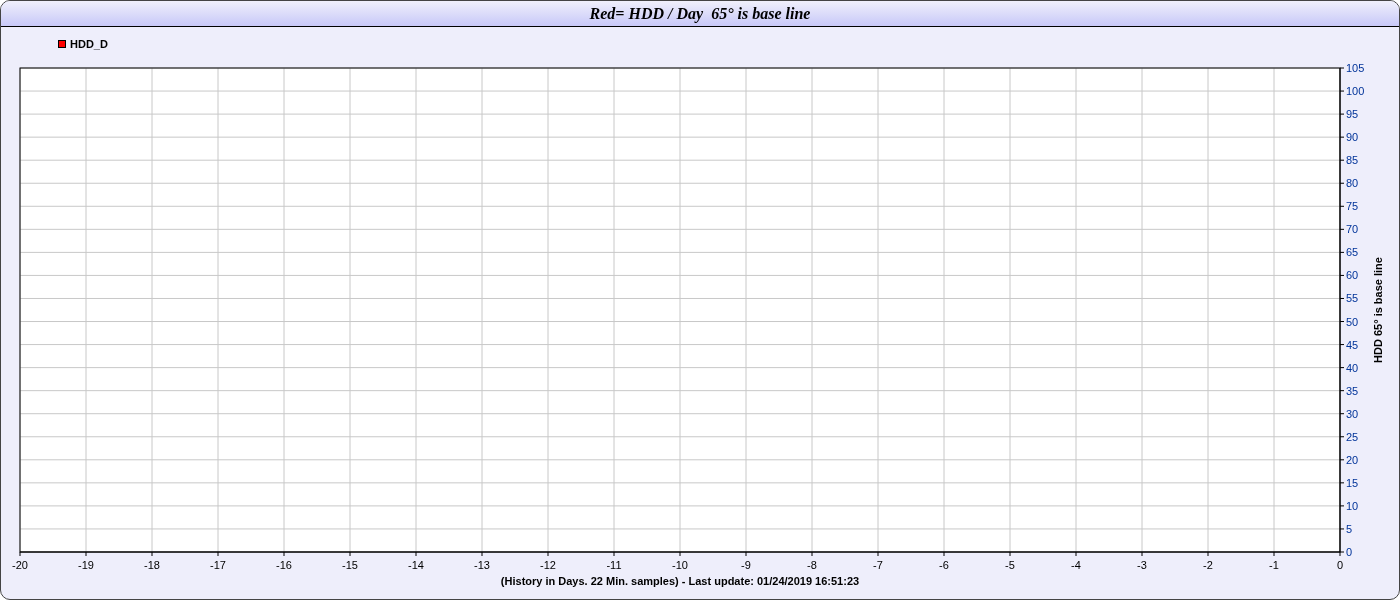  What do you see at coordinates (1010, 565) in the screenshot?
I see `x-tick-label: -5` at bounding box center [1010, 565].